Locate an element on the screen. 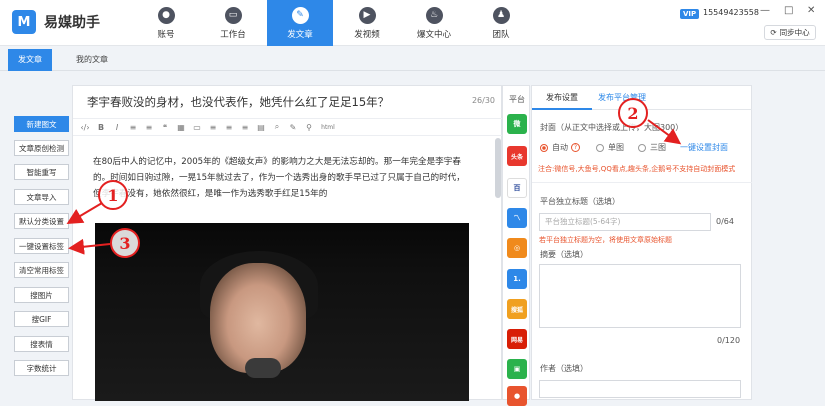  help-icon: ? is located at coordinates (575, 147).